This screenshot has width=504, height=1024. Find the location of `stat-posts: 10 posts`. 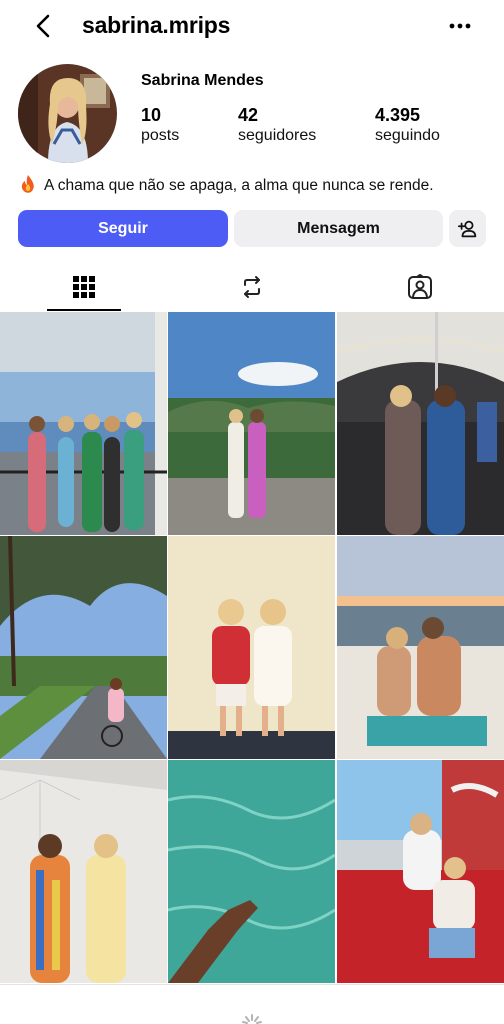

stat-posts: 10 posts is located at coordinates (160, 125).